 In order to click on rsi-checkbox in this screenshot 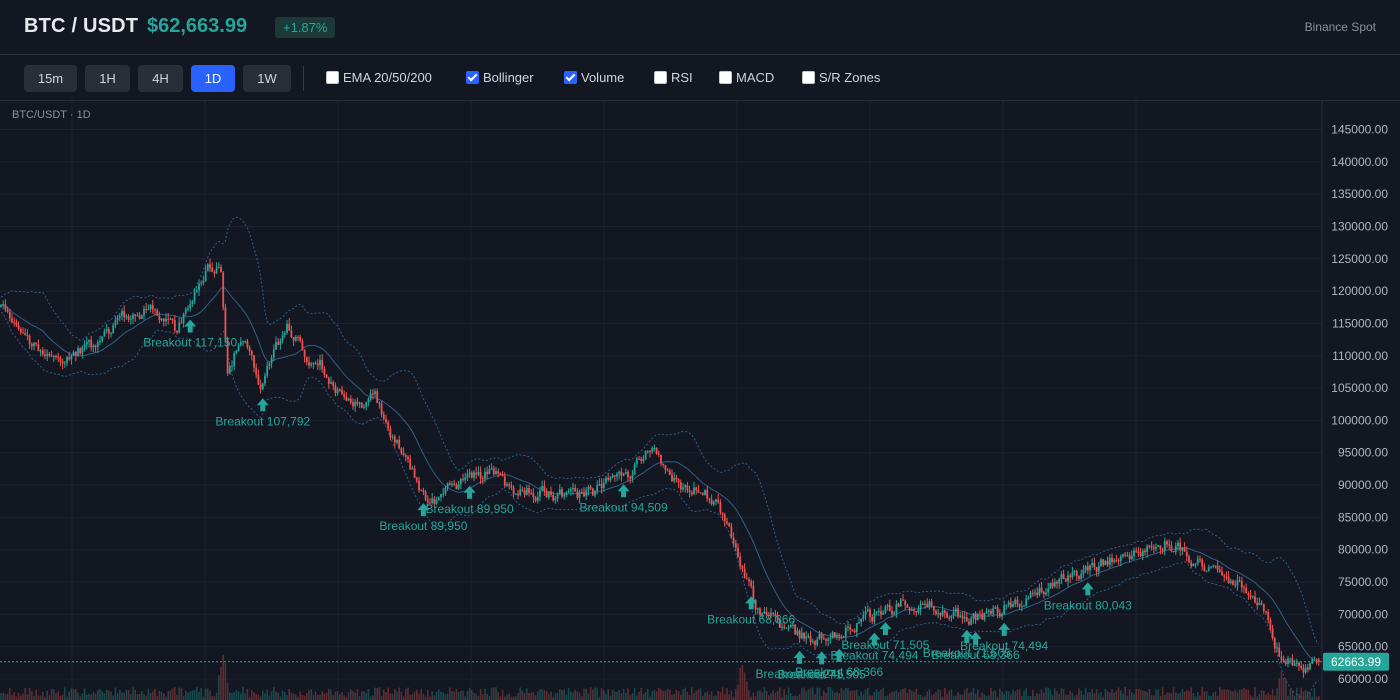, I will do `click(660, 77)`.